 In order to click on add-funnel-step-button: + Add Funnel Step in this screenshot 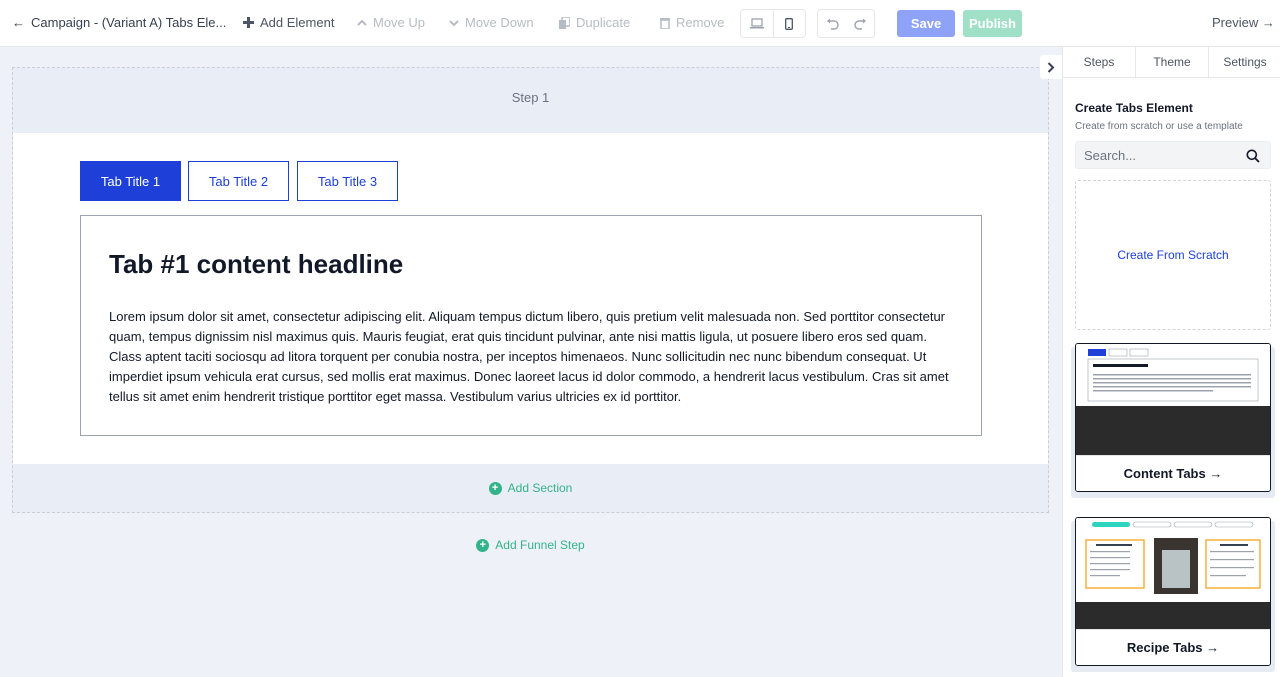, I will do `click(530, 545)`.